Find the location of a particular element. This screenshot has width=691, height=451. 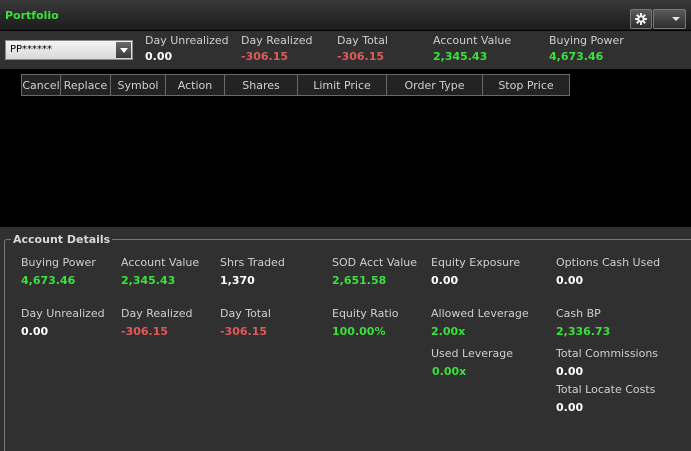

detail-label: SOD Acct Value is located at coordinates (375, 262).